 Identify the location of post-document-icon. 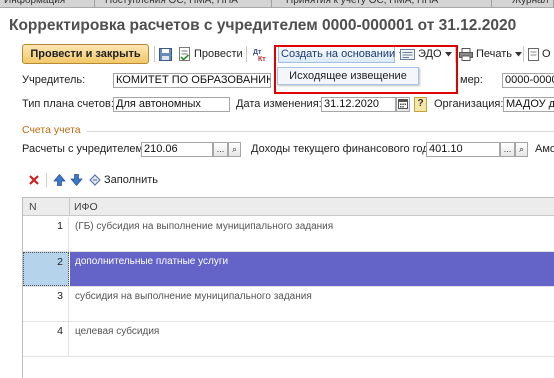
(184, 54).